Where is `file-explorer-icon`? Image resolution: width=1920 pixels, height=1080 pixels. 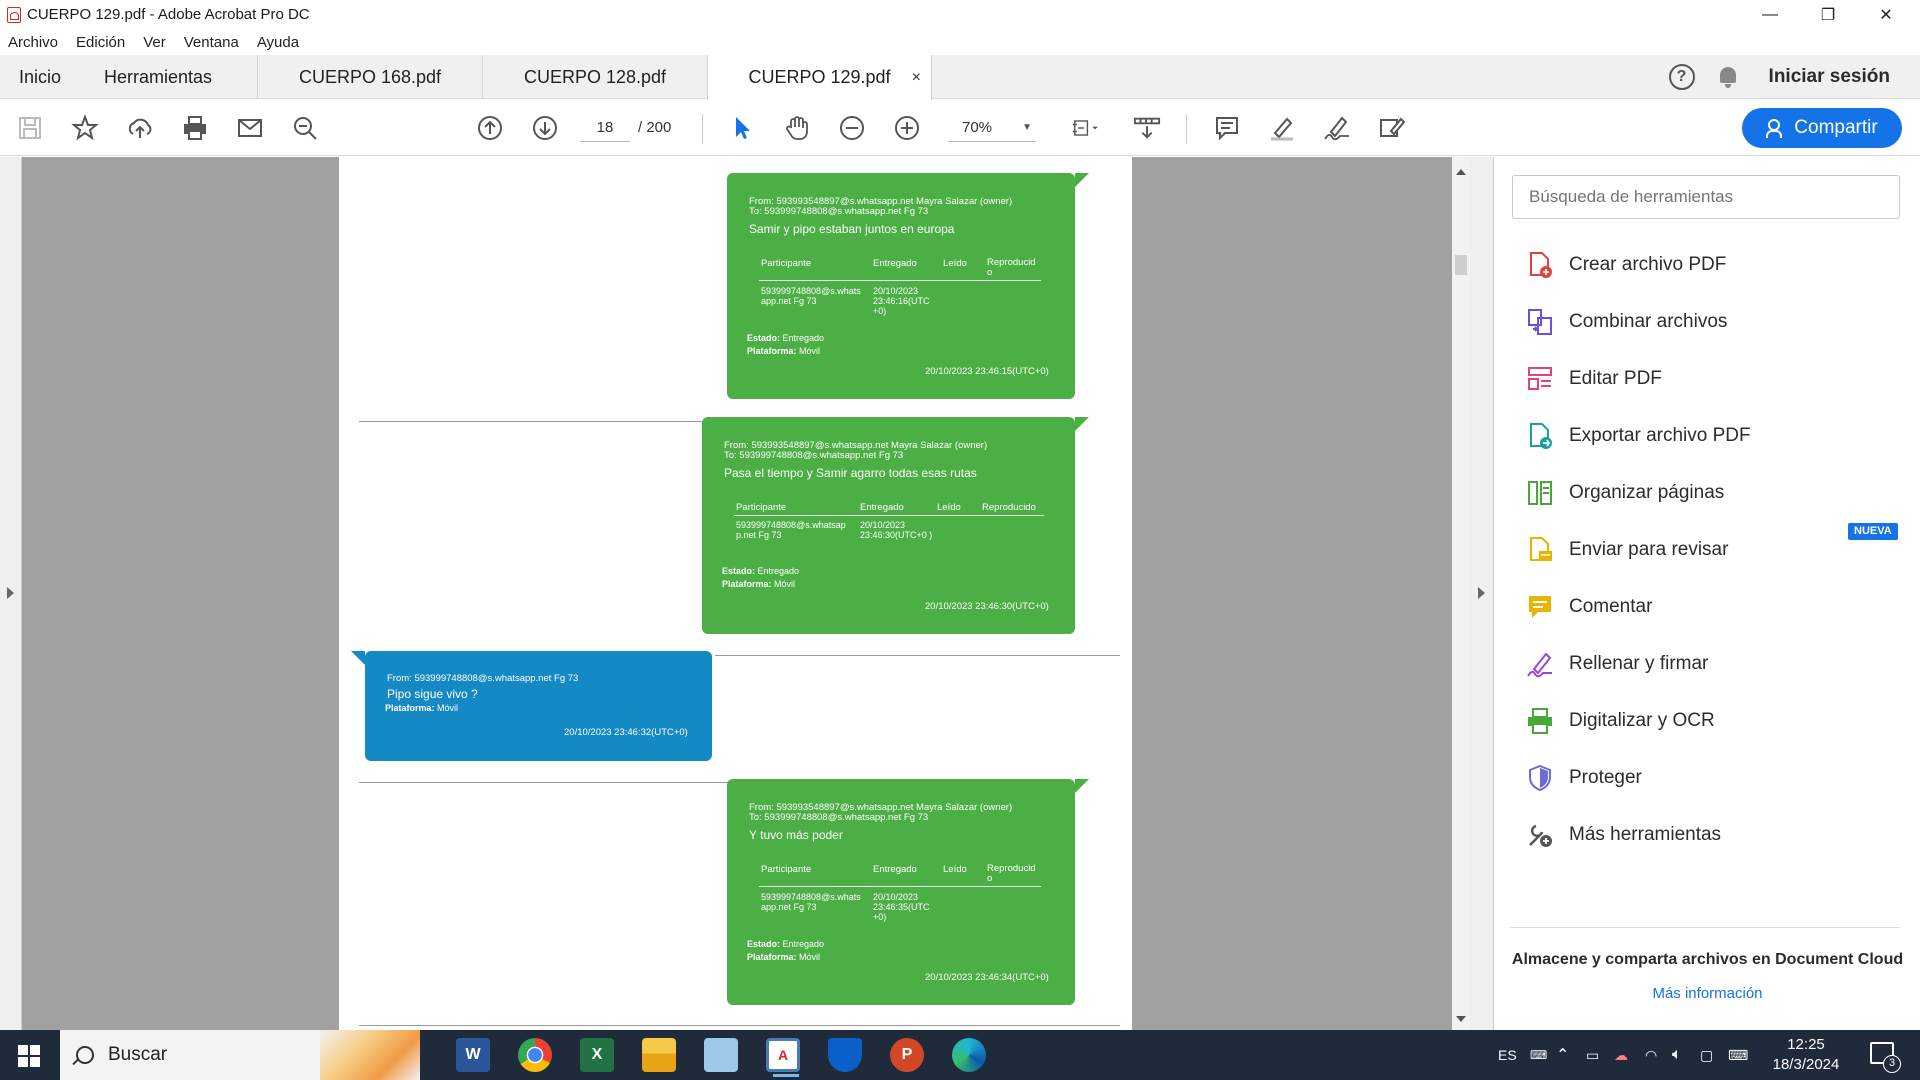
file-explorer-icon is located at coordinates (659, 1055).